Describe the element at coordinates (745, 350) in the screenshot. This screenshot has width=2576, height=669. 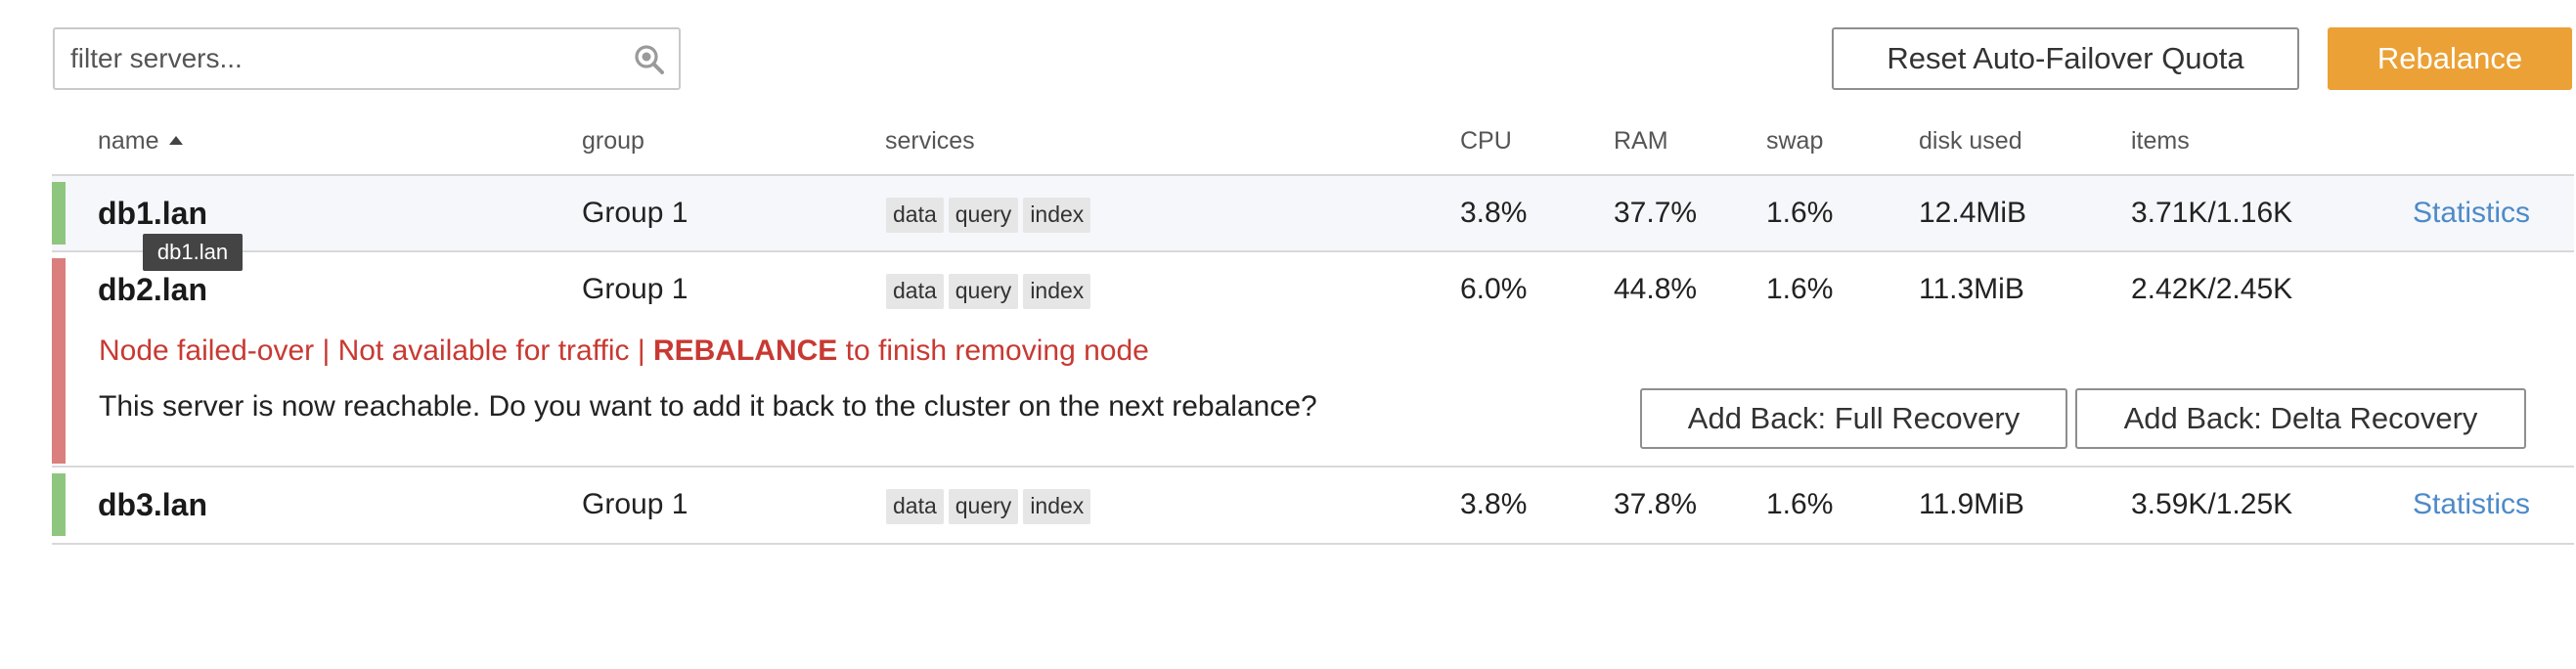
I see `failover-warning-emphasis: REBALANCE` at that location.